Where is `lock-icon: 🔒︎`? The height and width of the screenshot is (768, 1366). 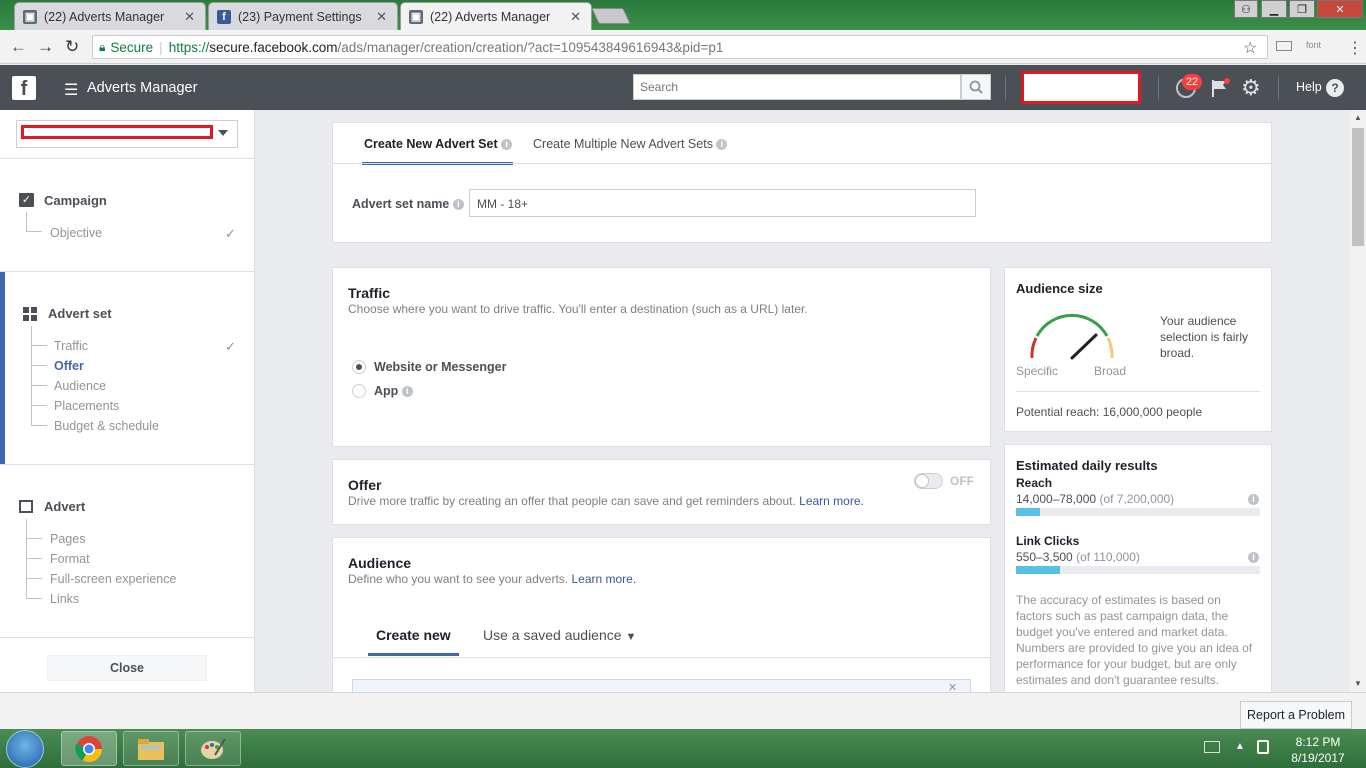 lock-icon: 🔒︎ is located at coordinates (102, 46).